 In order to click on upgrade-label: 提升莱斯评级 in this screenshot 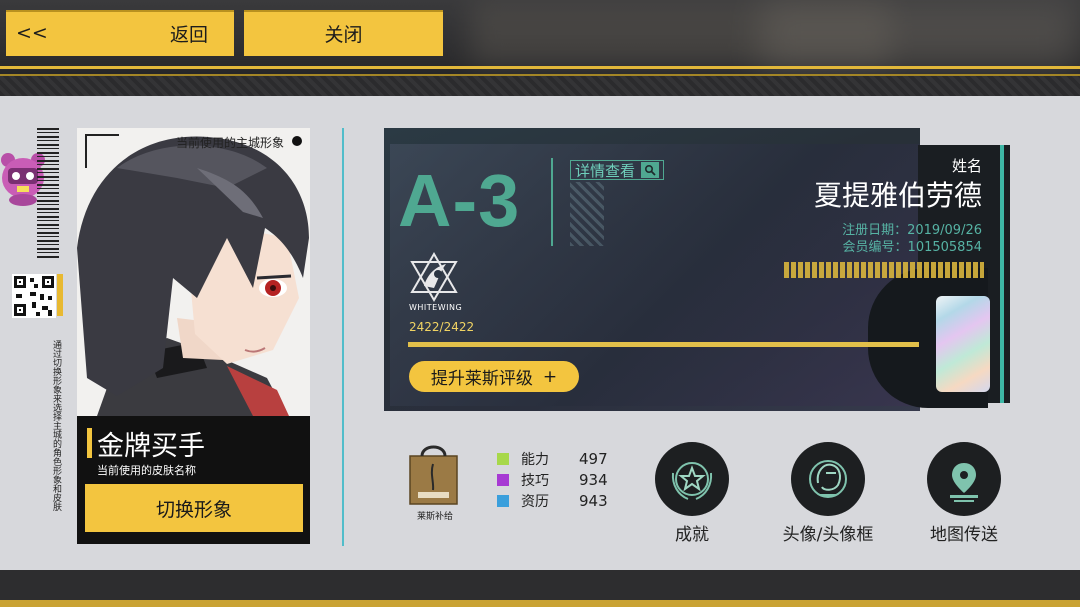, I will do `click(481, 379)`.